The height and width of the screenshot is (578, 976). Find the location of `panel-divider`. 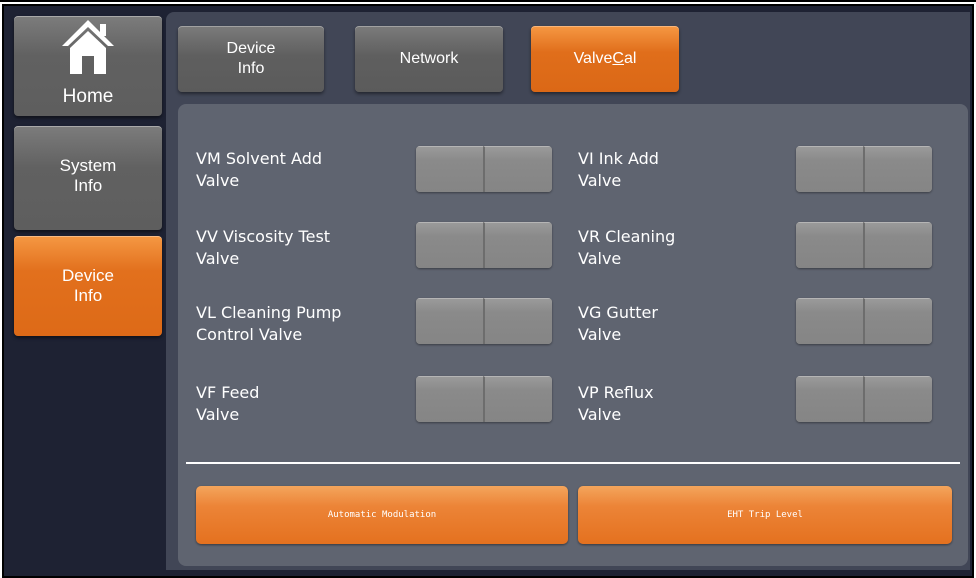

panel-divider is located at coordinates (573, 463).